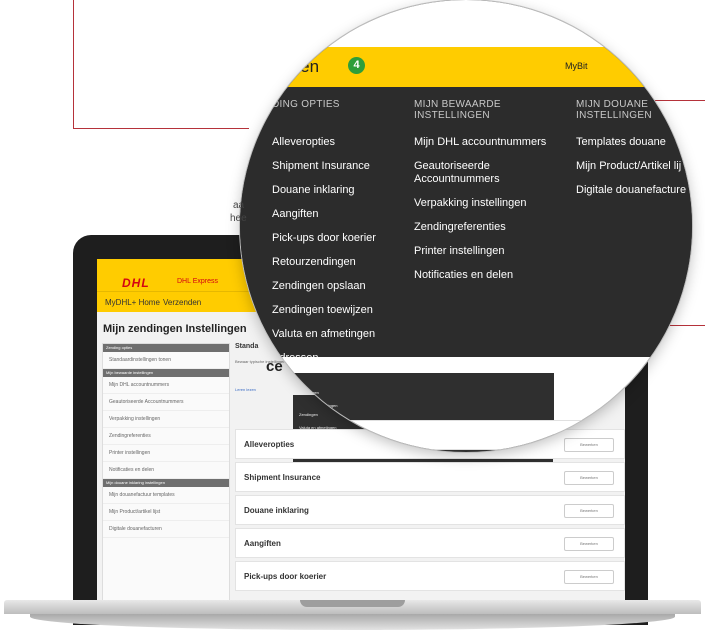 Image resolution: width=705 pixels, height=643 pixels. I want to click on menu-item: Aangiften, so click(337, 214).